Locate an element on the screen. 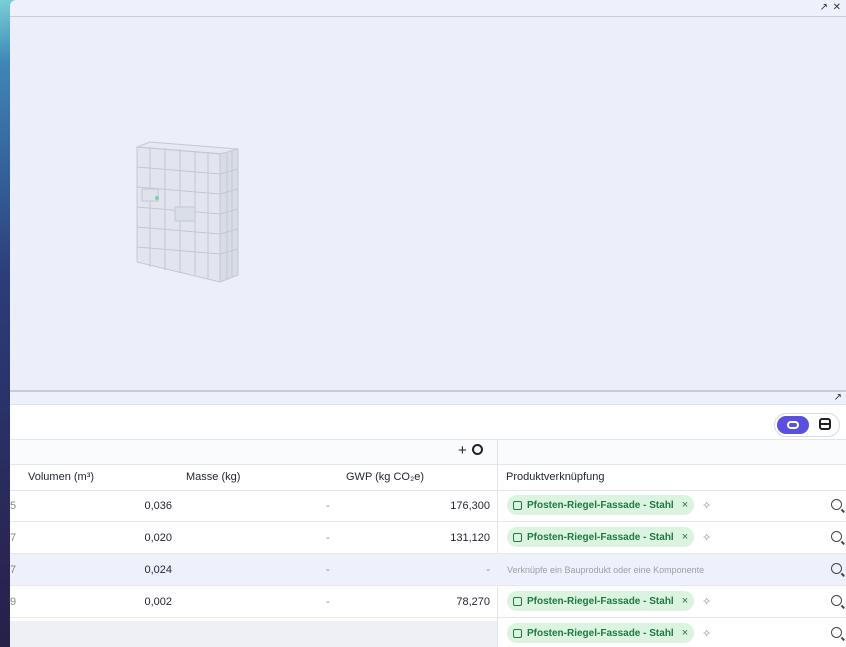  expand-icon: ↗ is located at coordinates (824, 8).